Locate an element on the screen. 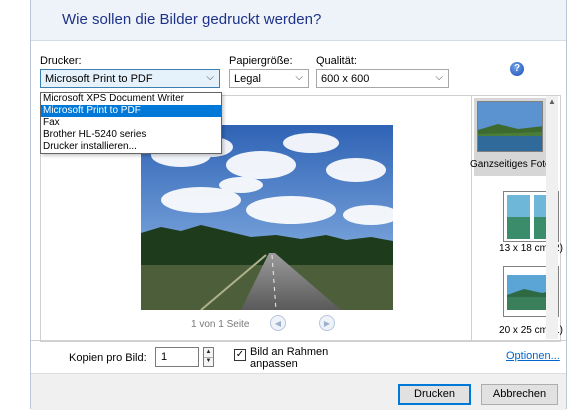  dialog-header: Wie sollen die Bilder gedruckt werden? is located at coordinates (298, 20).